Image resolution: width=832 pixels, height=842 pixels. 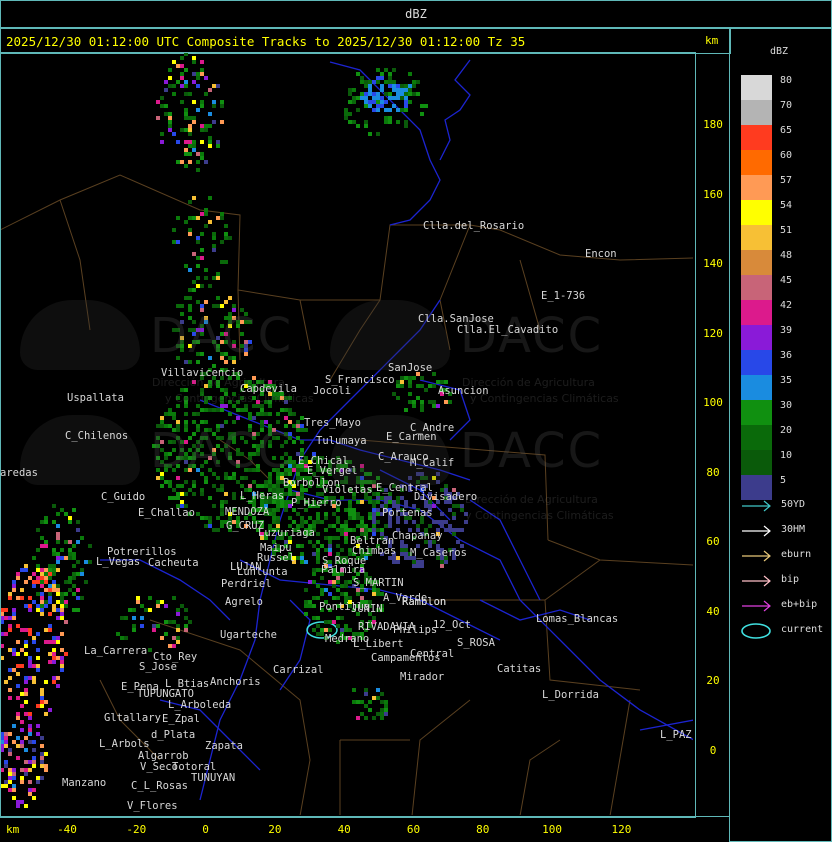 I want to click on x-tick-label: 120, so click(x=621, y=829).